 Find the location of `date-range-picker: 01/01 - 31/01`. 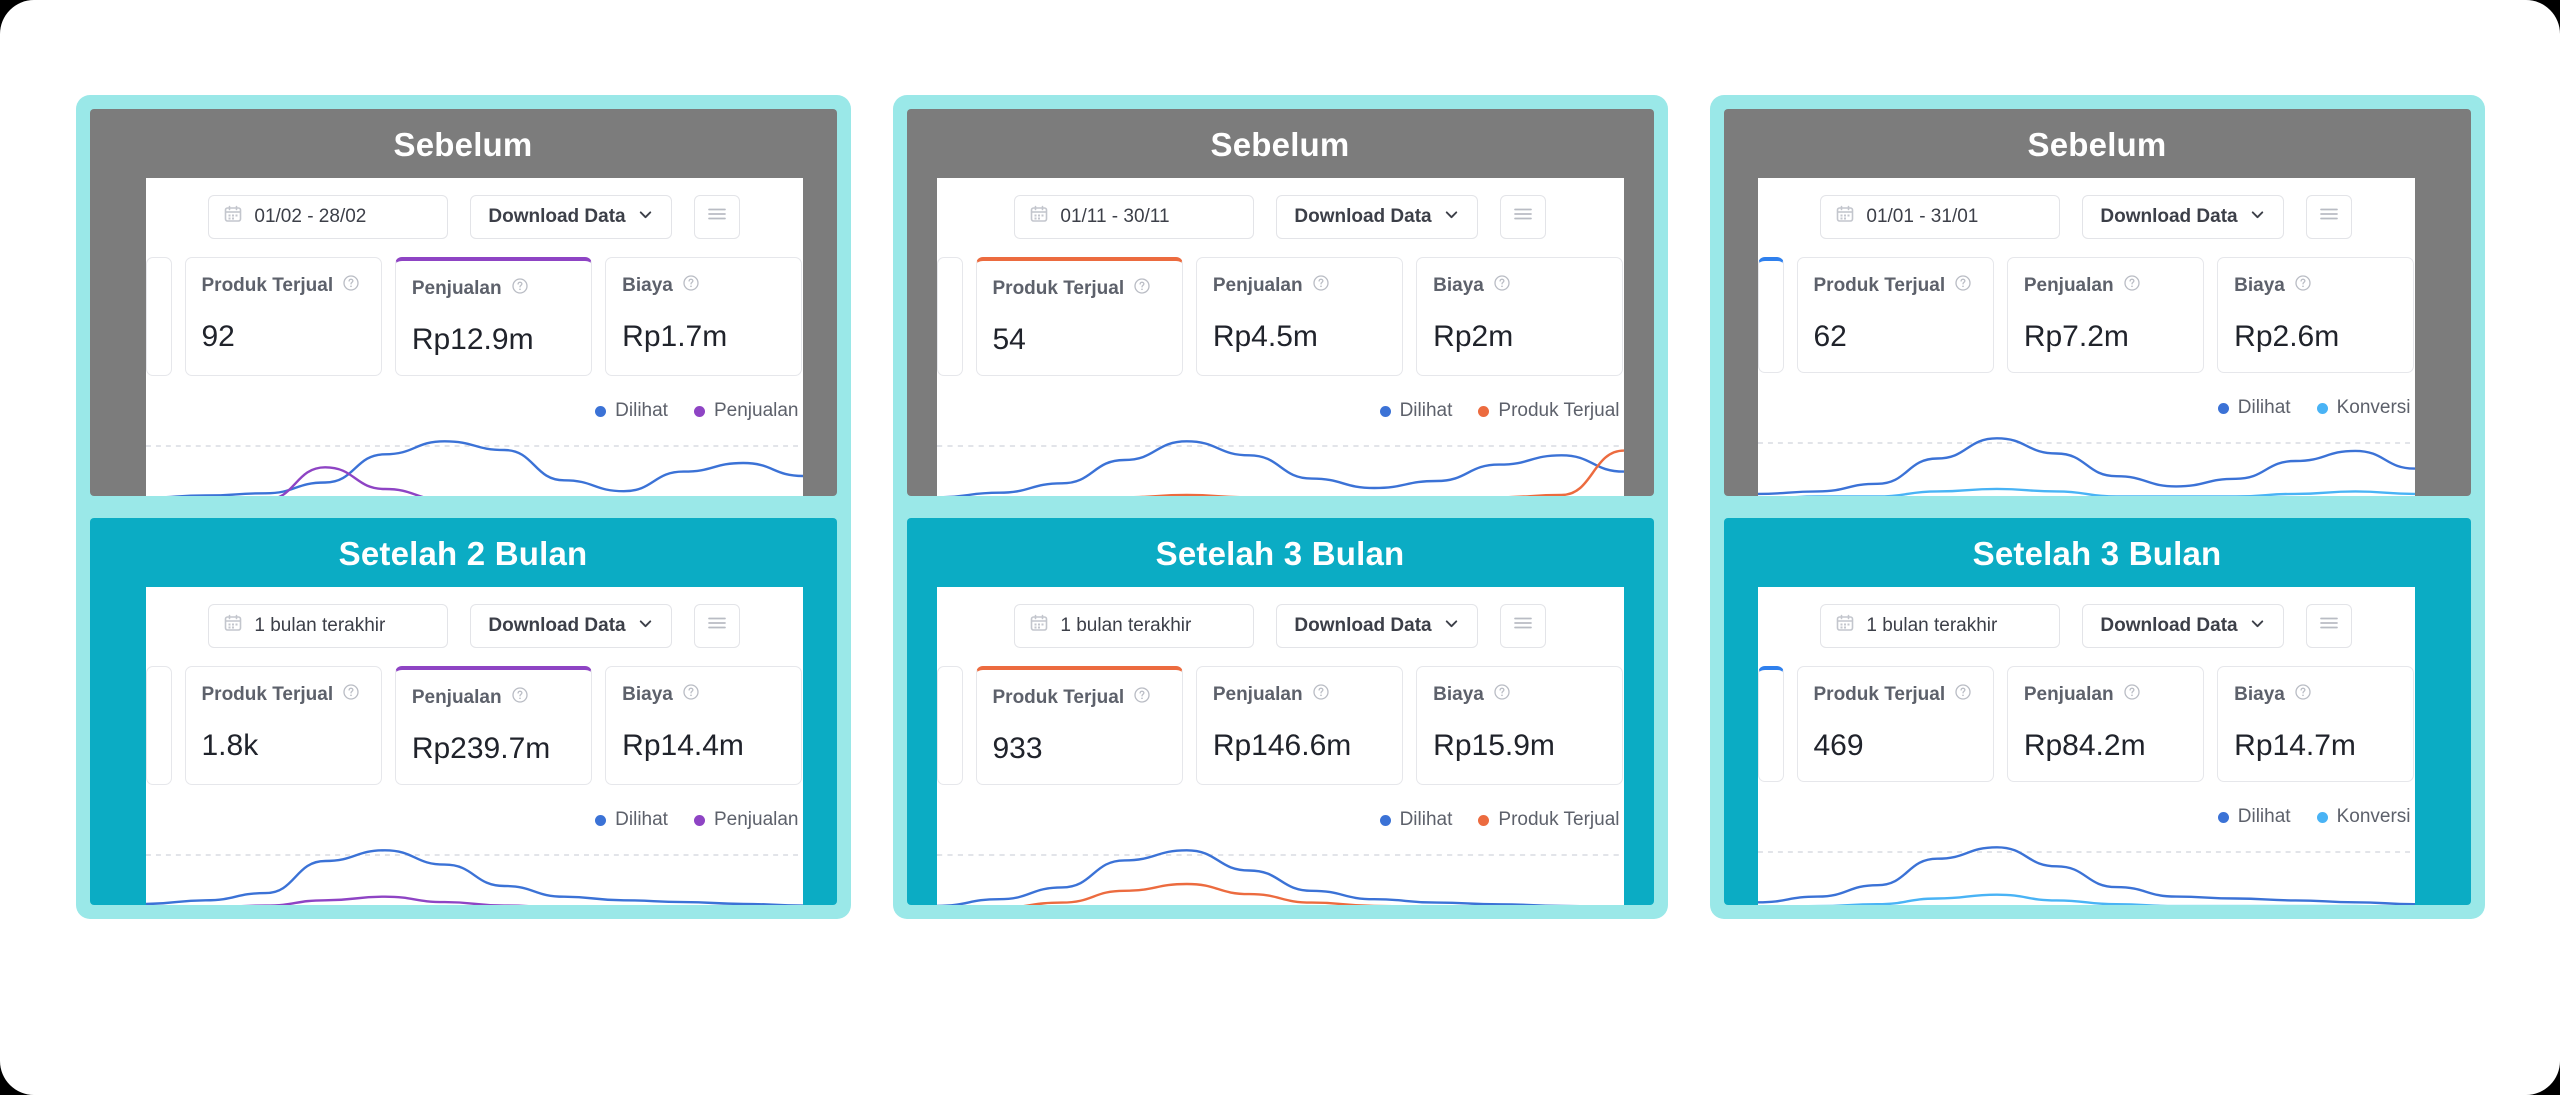

date-range-picker: 01/01 - 31/01 is located at coordinates (1940, 217).